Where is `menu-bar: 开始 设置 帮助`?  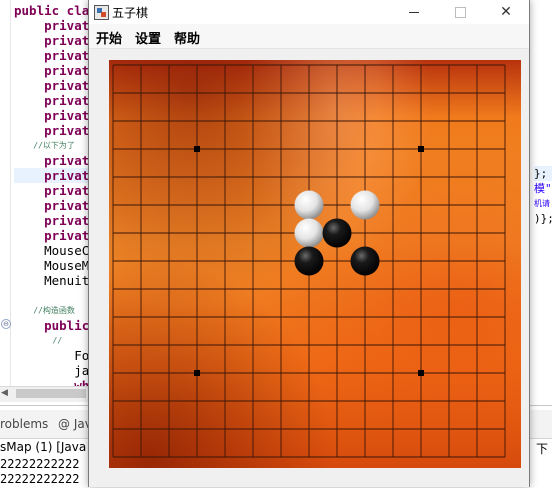 menu-bar: 开始 设置 帮助 is located at coordinates (309, 36).